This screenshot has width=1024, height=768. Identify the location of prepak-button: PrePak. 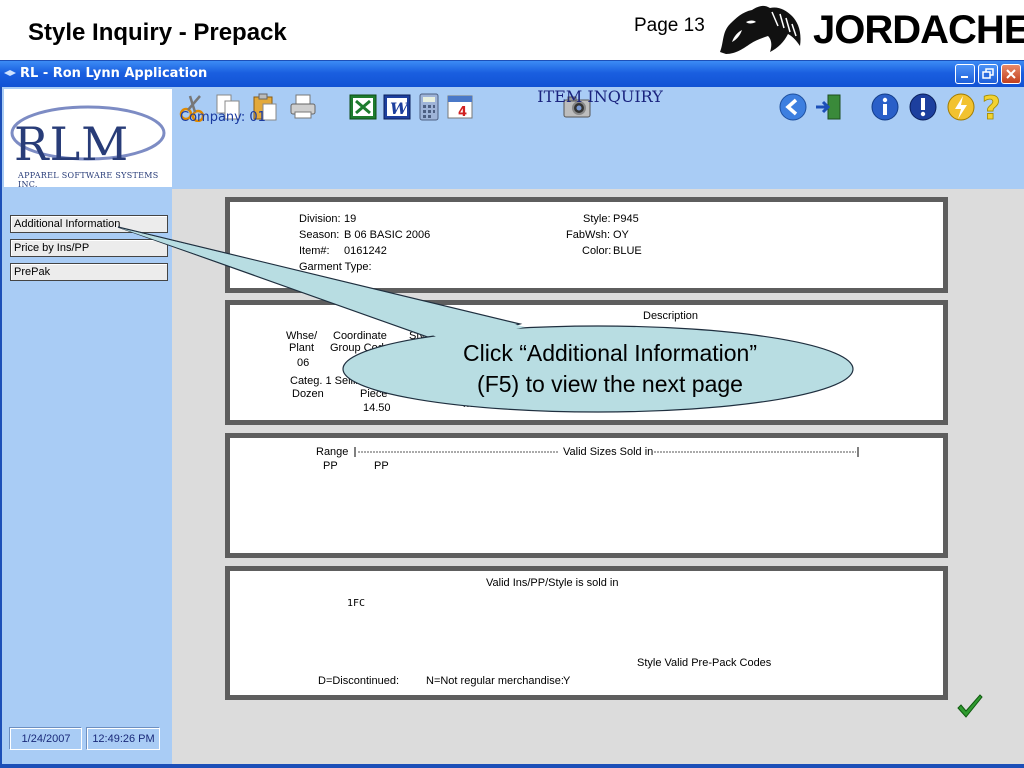
(89, 272).